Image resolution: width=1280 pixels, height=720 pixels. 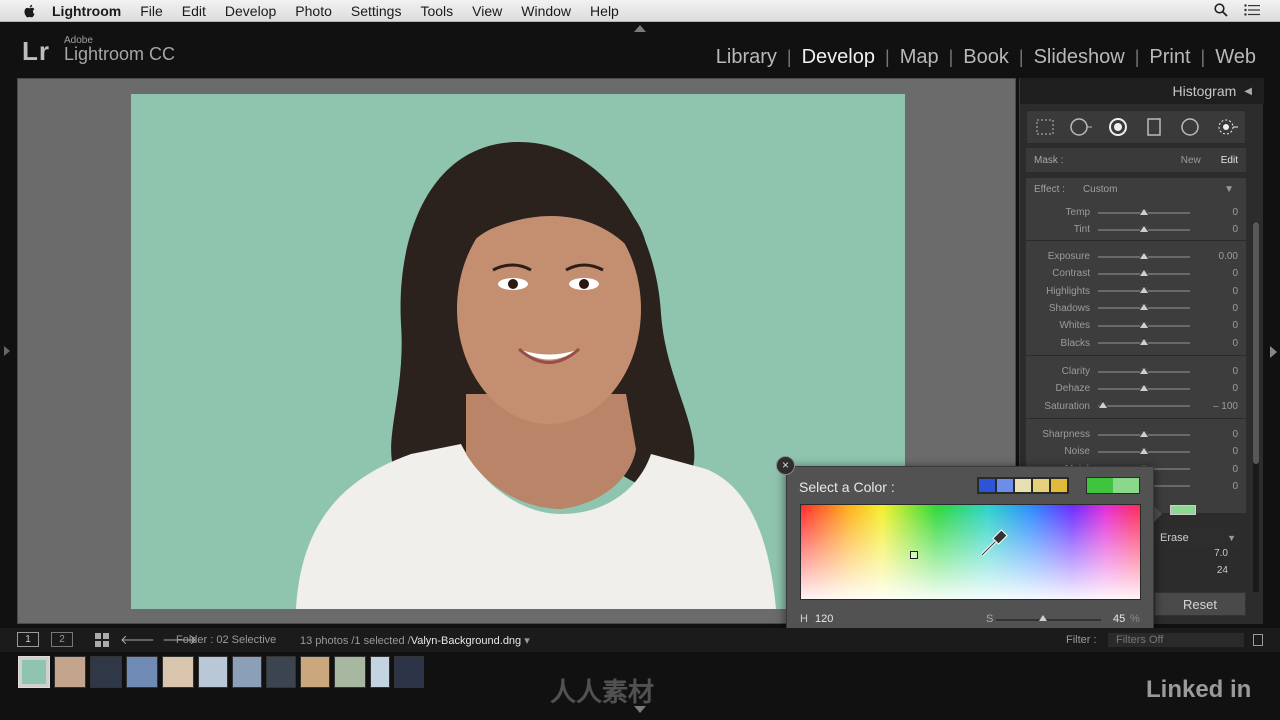 What do you see at coordinates (914, 555) in the screenshot?
I see `color-target-marker` at bounding box center [914, 555].